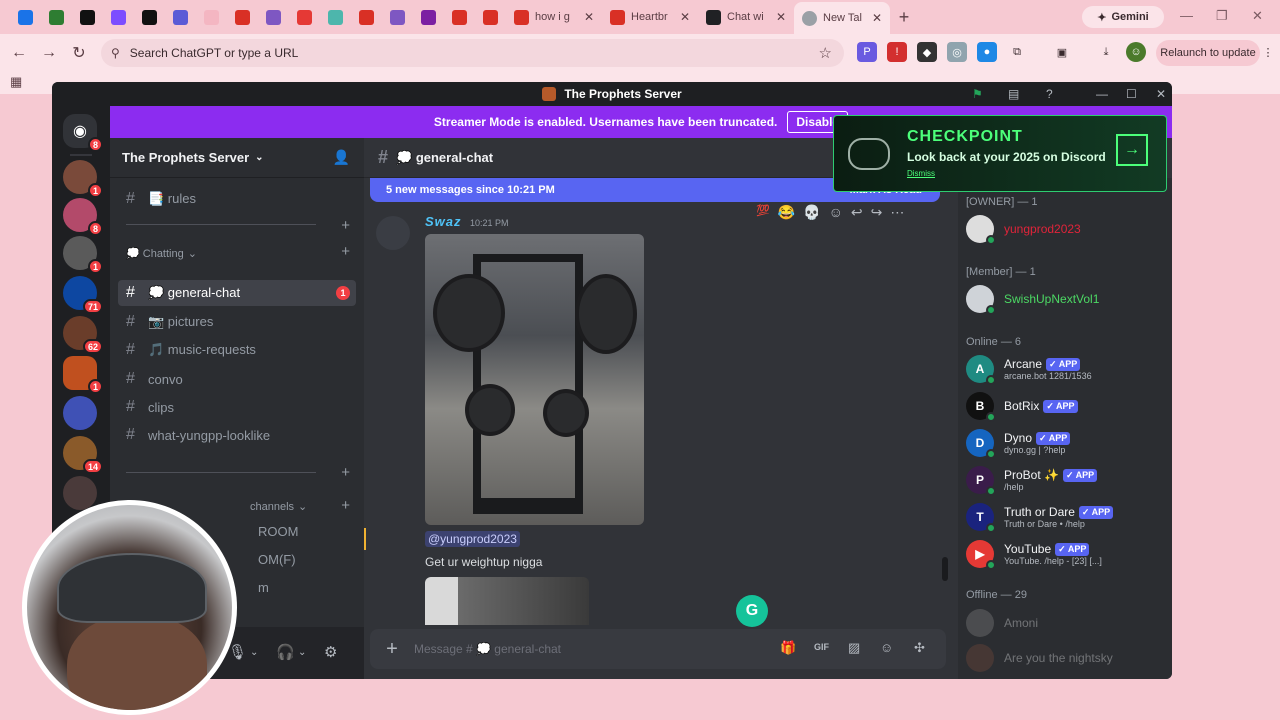 This screenshot has height=720, width=1280. I want to click on reply-icon: ↩, so click(857, 212).